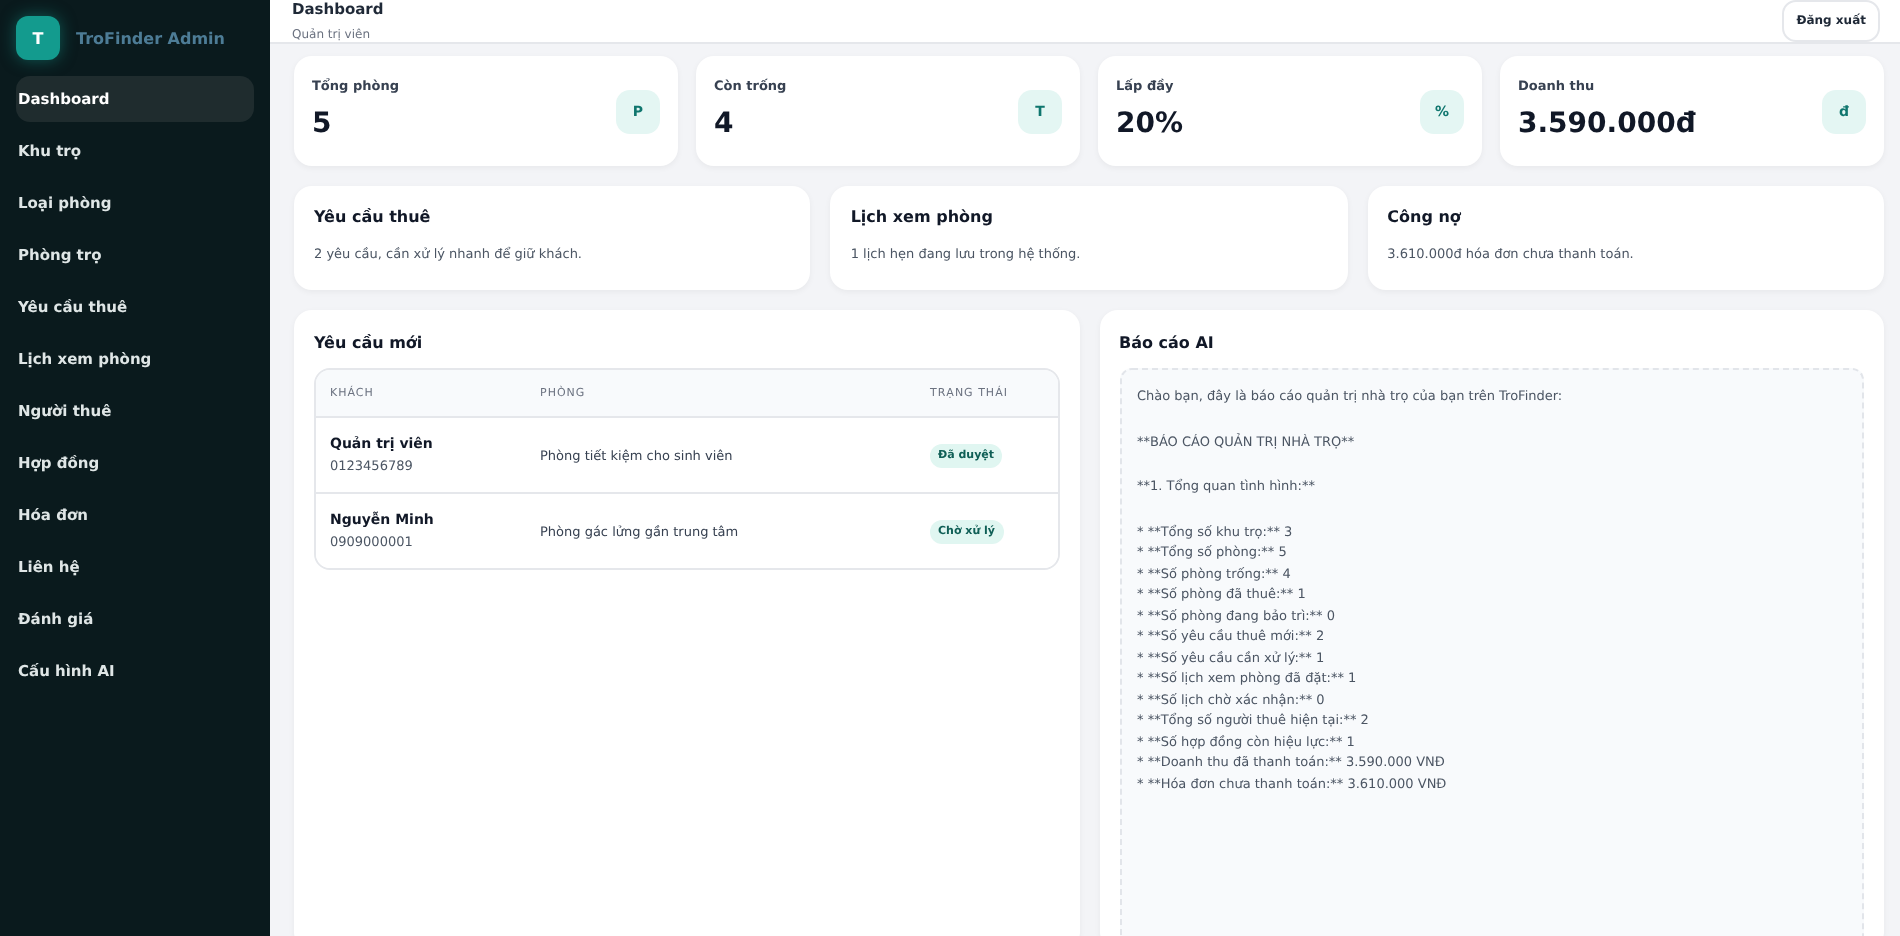 The width and height of the screenshot is (1900, 936). What do you see at coordinates (725, 124) in the screenshot?
I see `stat-value: 4` at bounding box center [725, 124].